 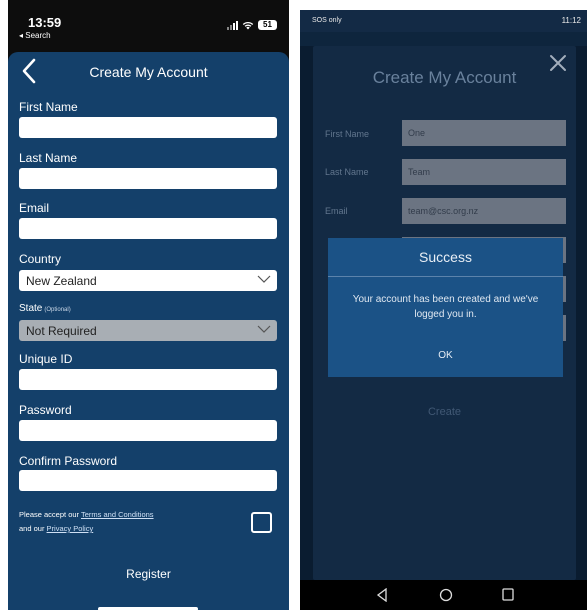 What do you see at coordinates (382, 595) in the screenshot?
I see `back-triangle-icon` at bounding box center [382, 595].